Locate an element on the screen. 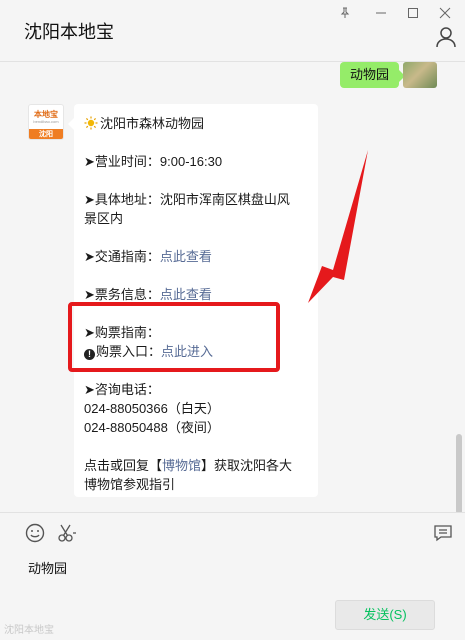 The image size is (465, 640). title-bar: 沈阳本地宝 is located at coordinates (232, 31).